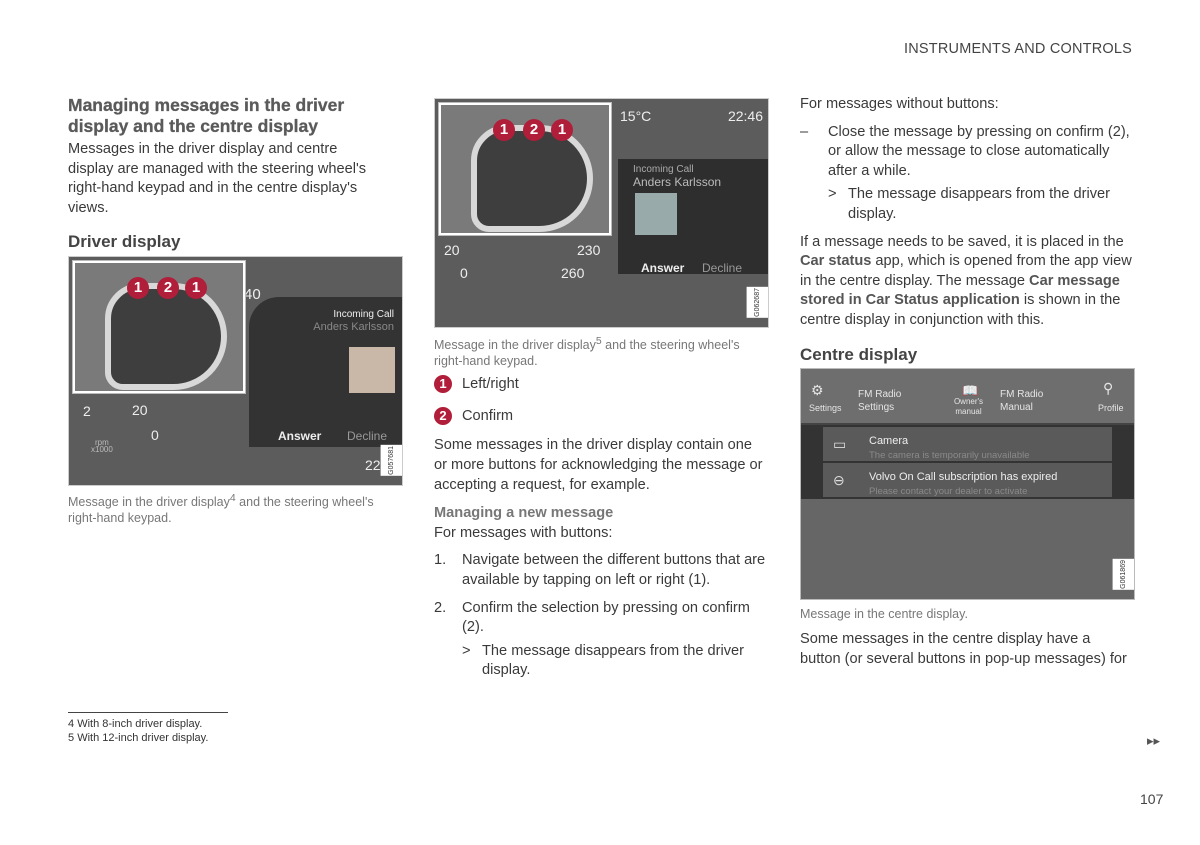 The image size is (1200, 845). What do you see at coordinates (859, 354) in the screenshot?
I see `centre-display-heading: Centre display` at bounding box center [859, 354].